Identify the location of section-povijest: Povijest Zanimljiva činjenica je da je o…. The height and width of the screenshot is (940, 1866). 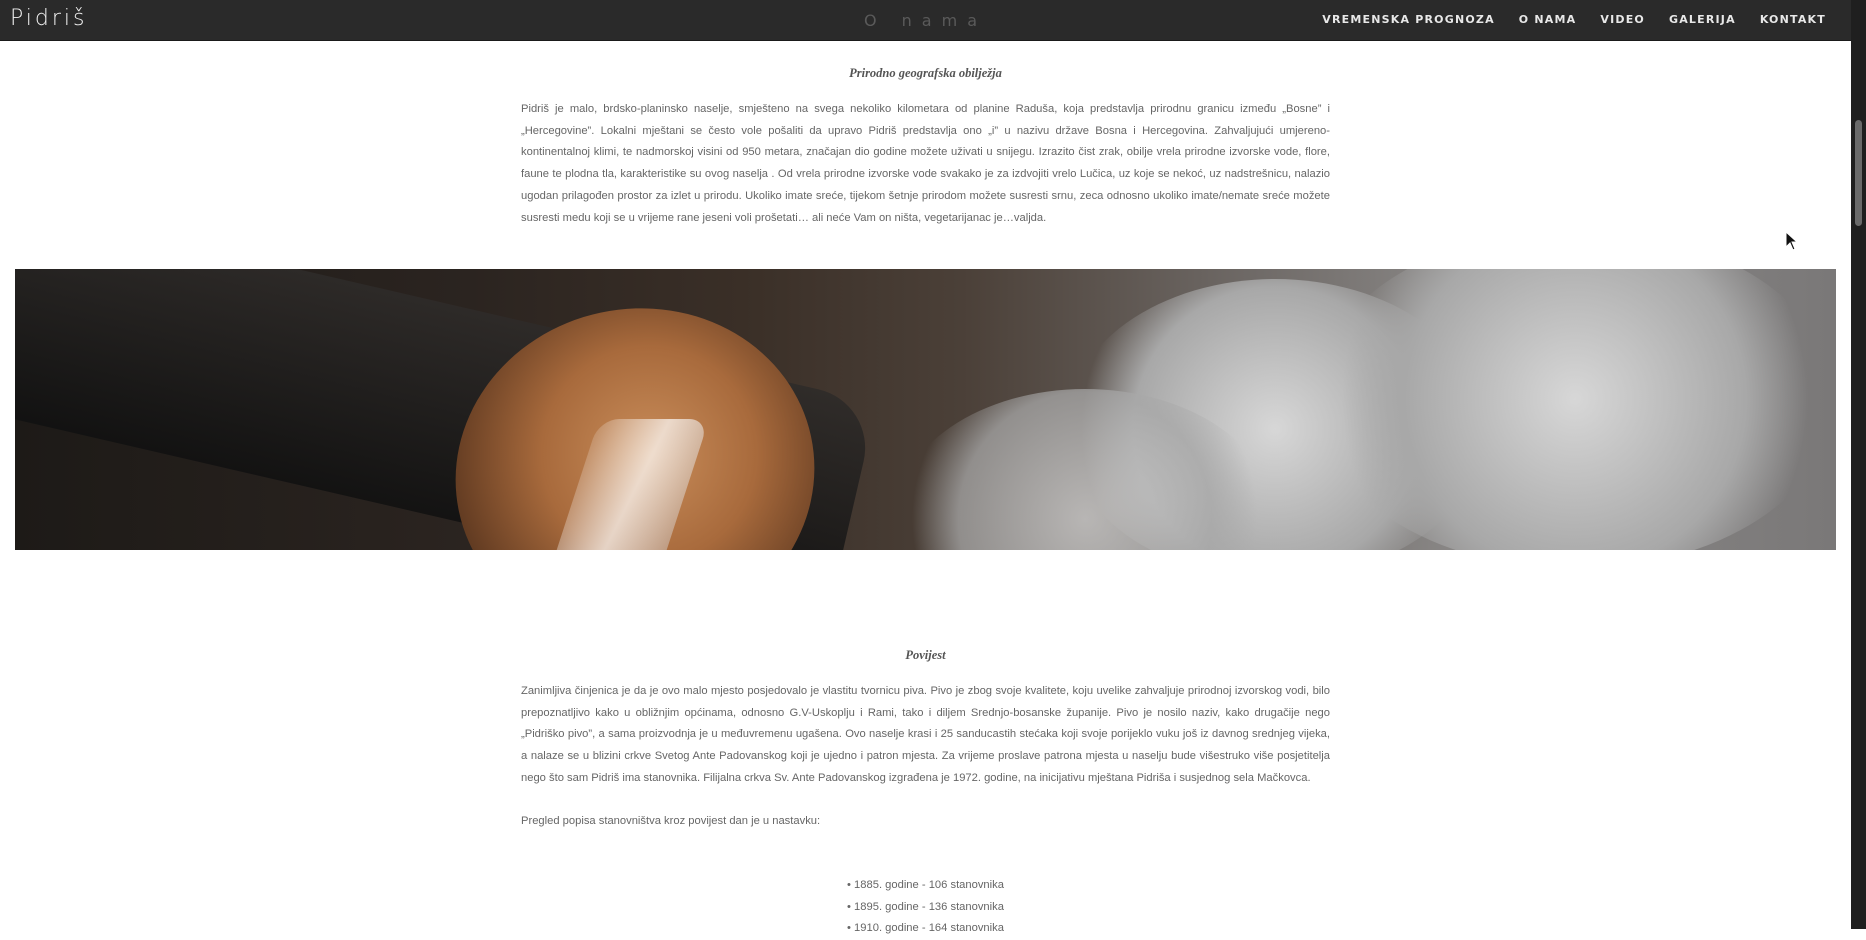
(925, 740).